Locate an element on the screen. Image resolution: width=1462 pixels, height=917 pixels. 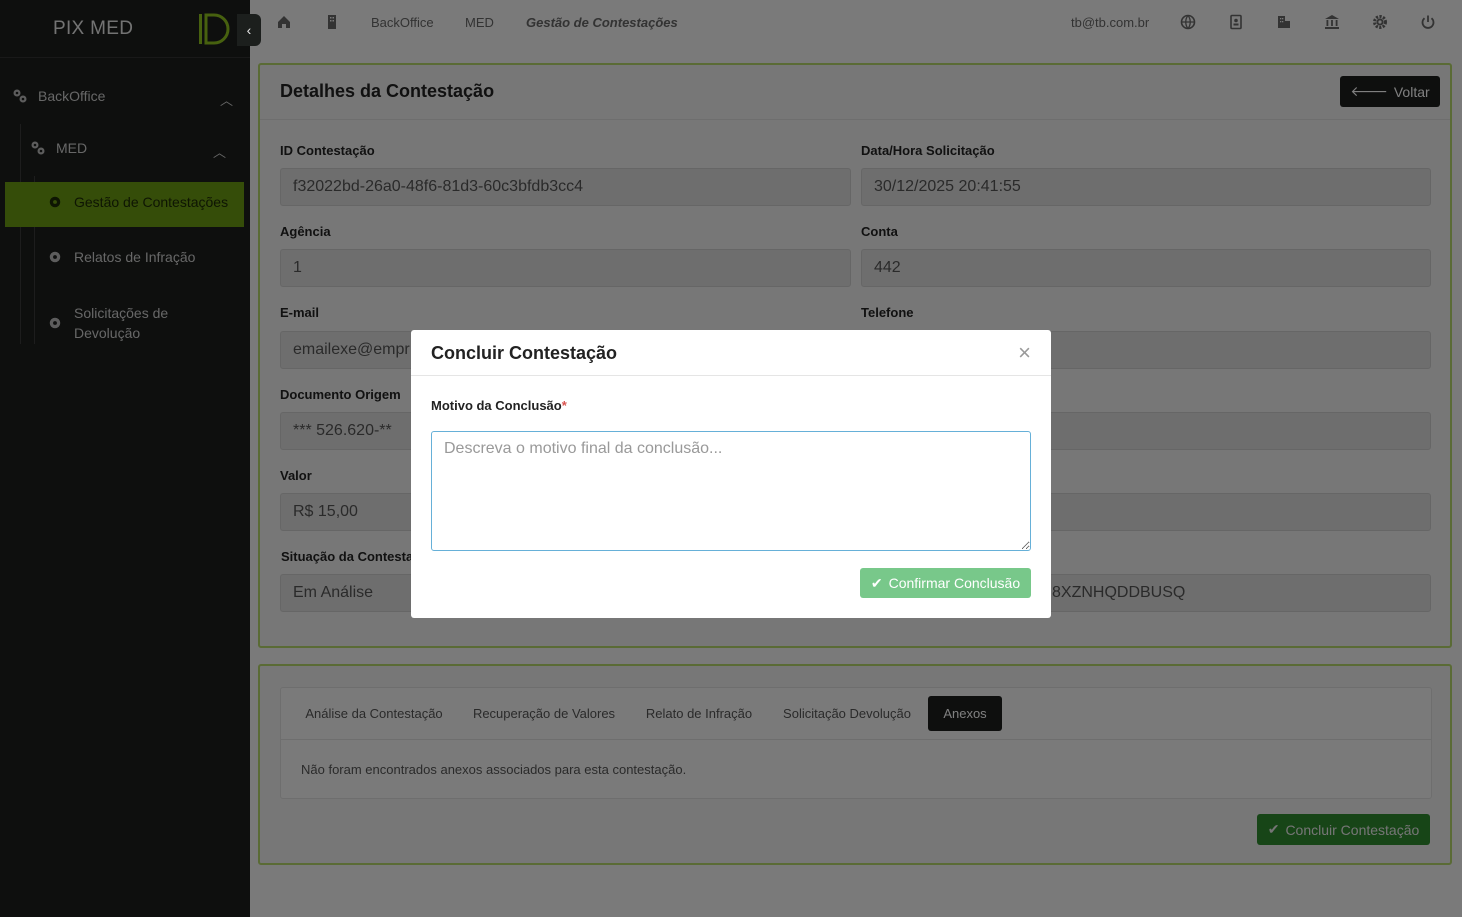
divider is located at coordinates (731, 375).